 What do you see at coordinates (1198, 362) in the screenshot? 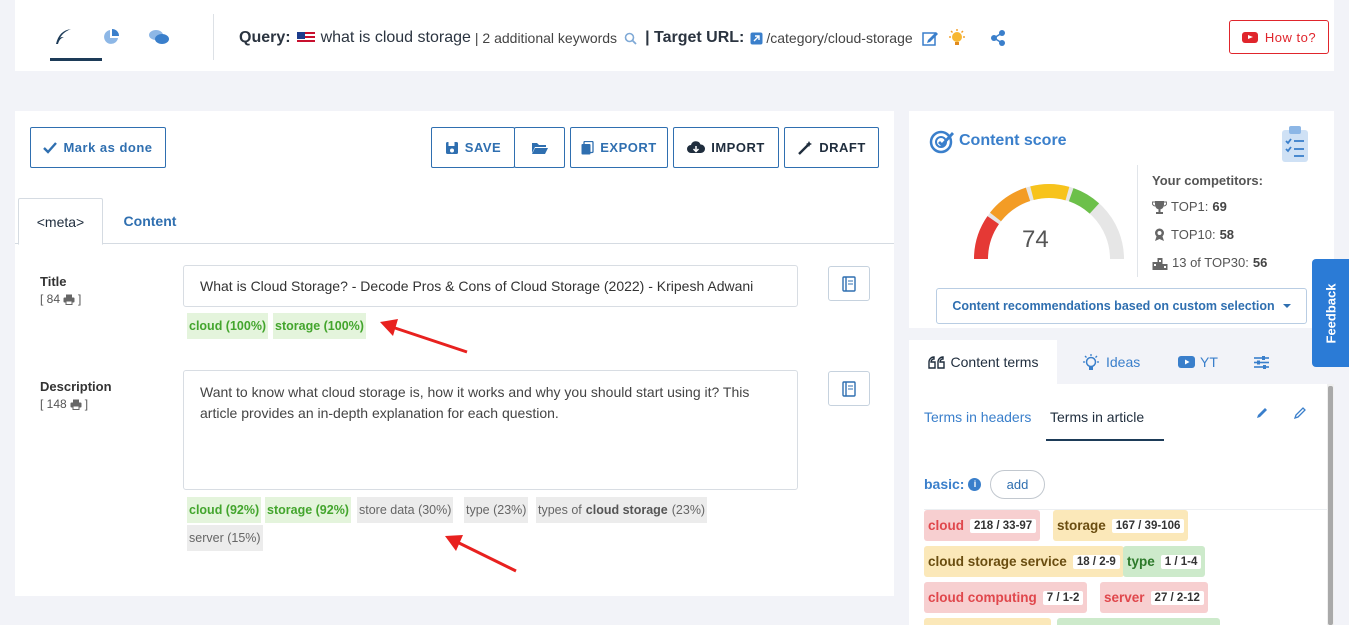
I see `tab-yt: YT` at bounding box center [1198, 362].